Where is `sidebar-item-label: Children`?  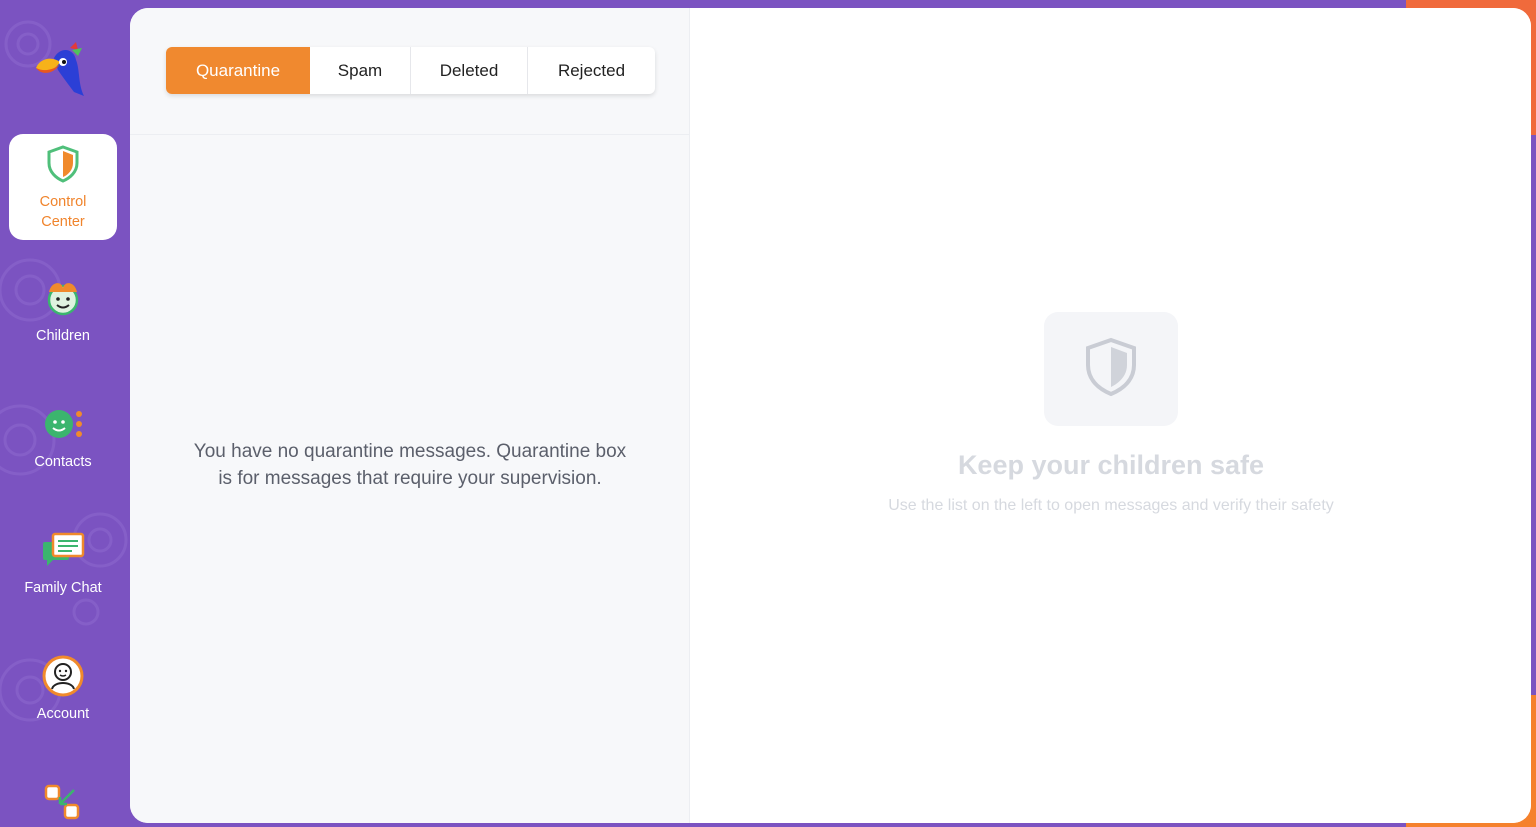 sidebar-item-label: Children is located at coordinates (63, 336).